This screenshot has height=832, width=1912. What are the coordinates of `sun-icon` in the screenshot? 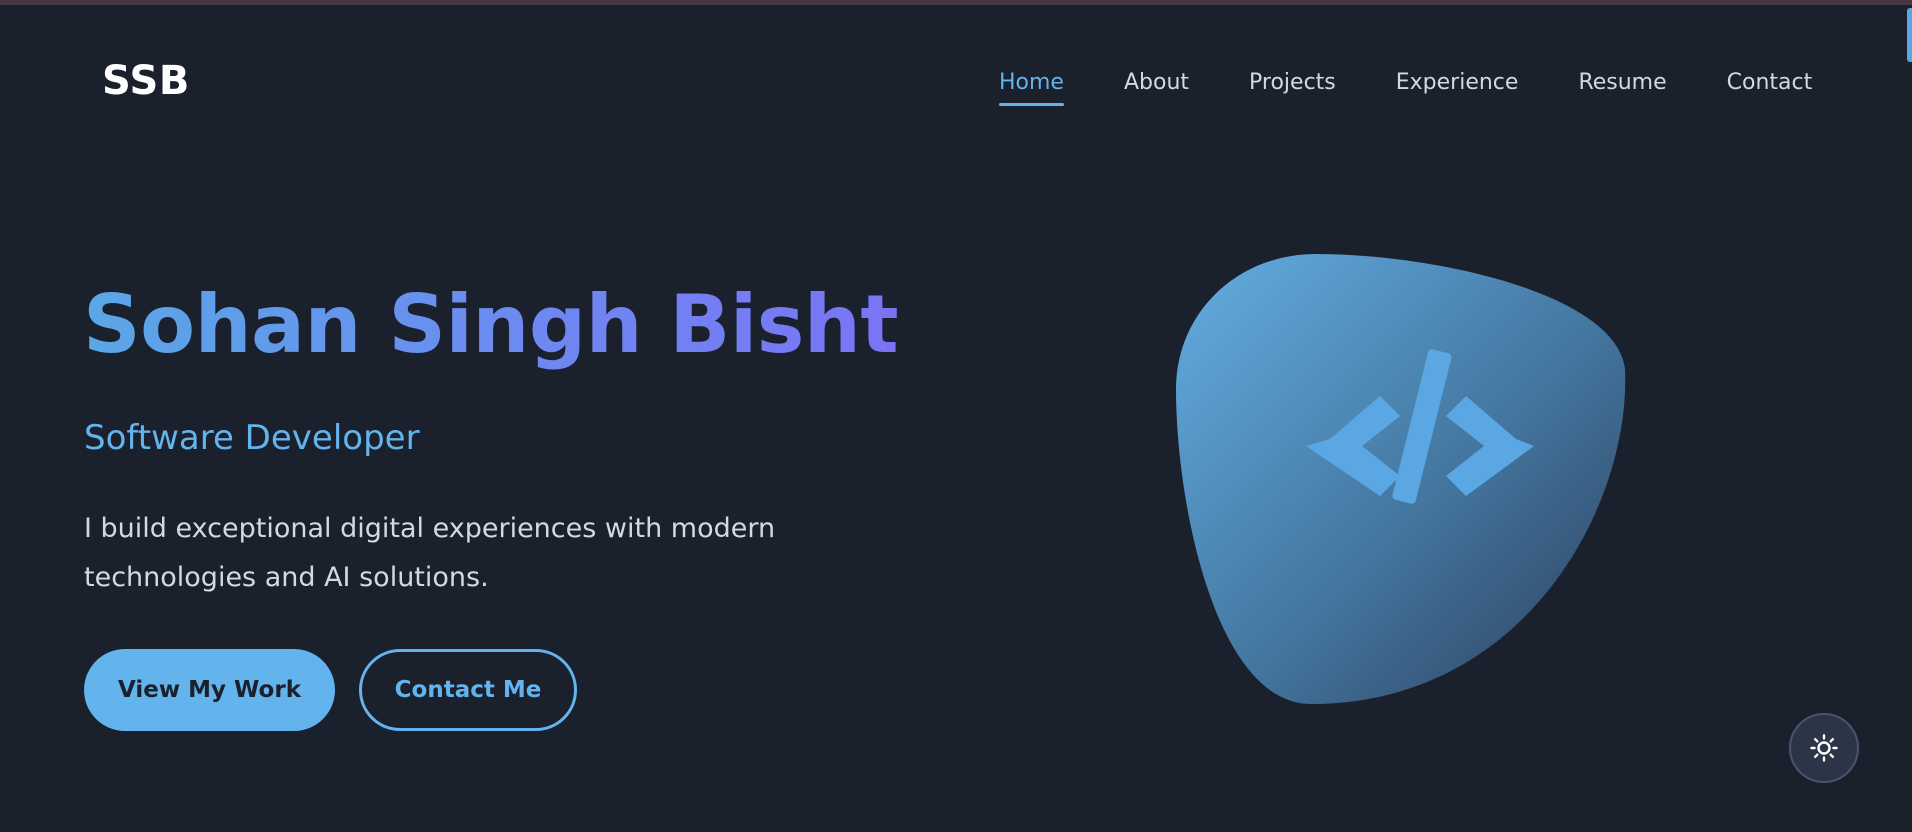 It's located at (1824, 748).